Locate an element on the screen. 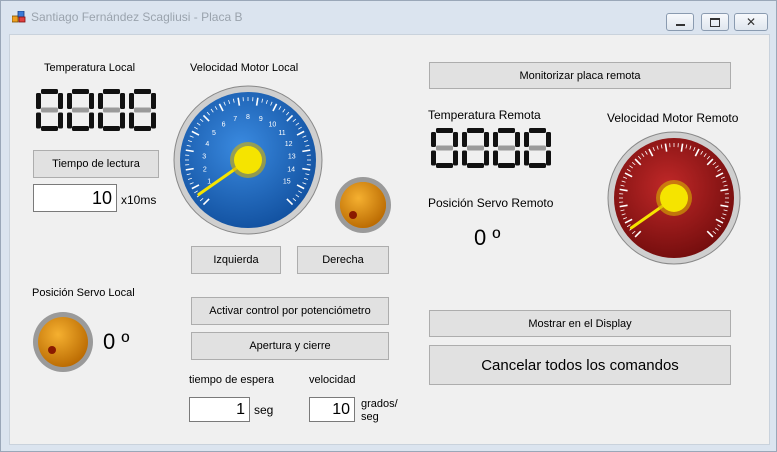  gauge-tick-label: 9 is located at coordinates (261, 119).